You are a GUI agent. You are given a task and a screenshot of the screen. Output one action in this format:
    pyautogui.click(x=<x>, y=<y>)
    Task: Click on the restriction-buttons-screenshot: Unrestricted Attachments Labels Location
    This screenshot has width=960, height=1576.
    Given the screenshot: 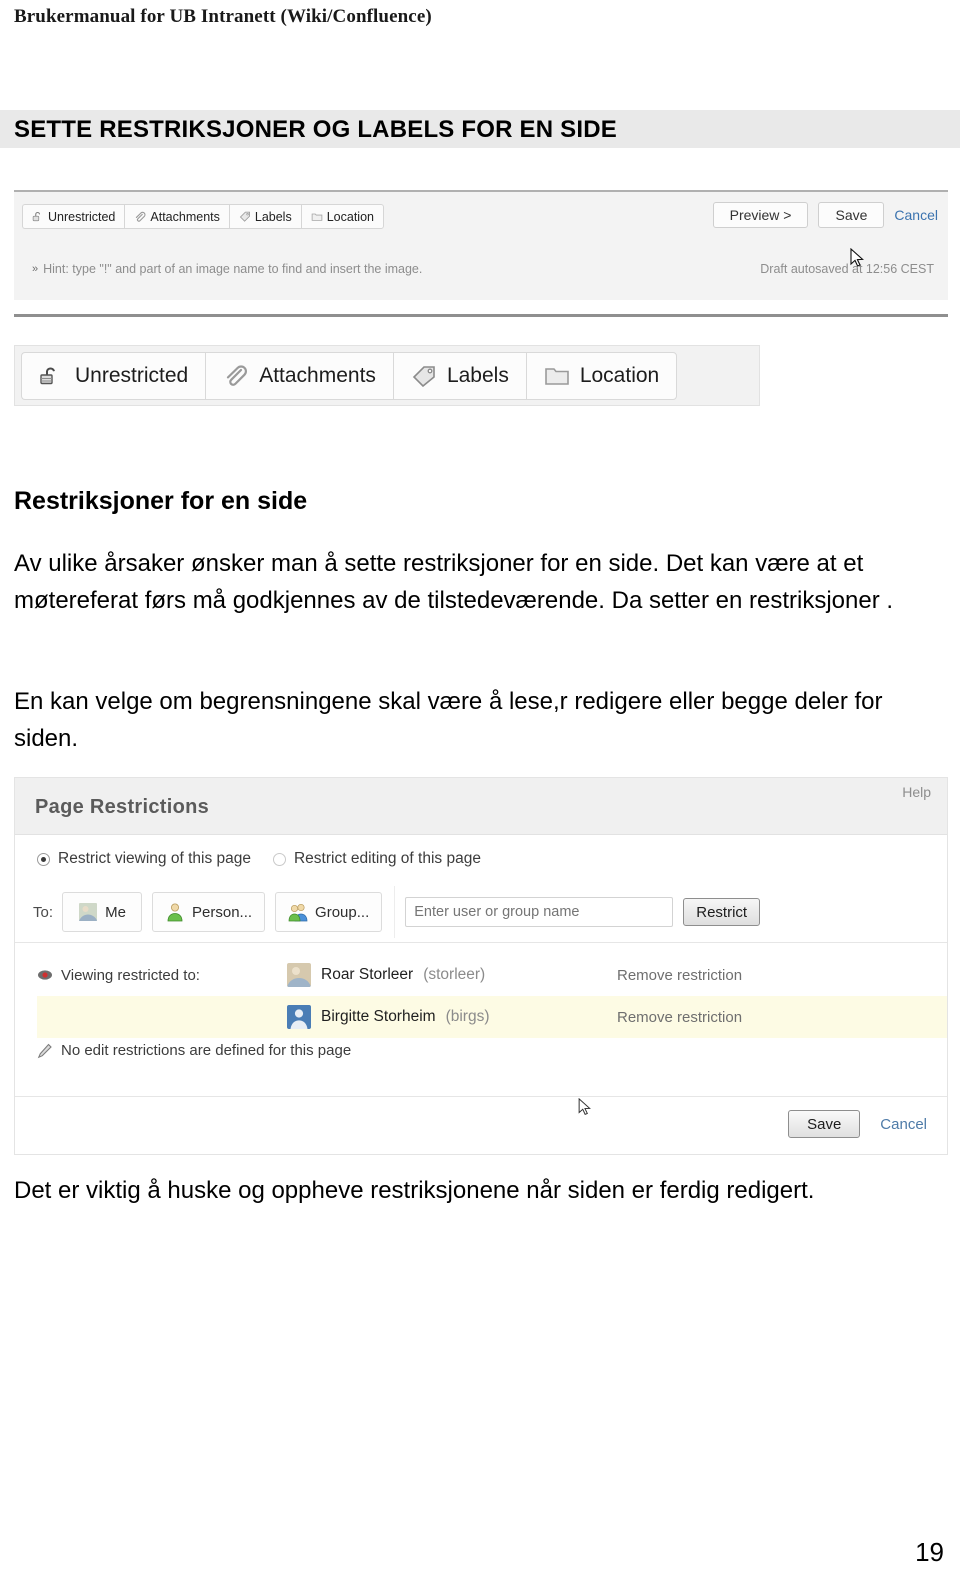 What is the action you would take?
    pyautogui.click(x=387, y=375)
    